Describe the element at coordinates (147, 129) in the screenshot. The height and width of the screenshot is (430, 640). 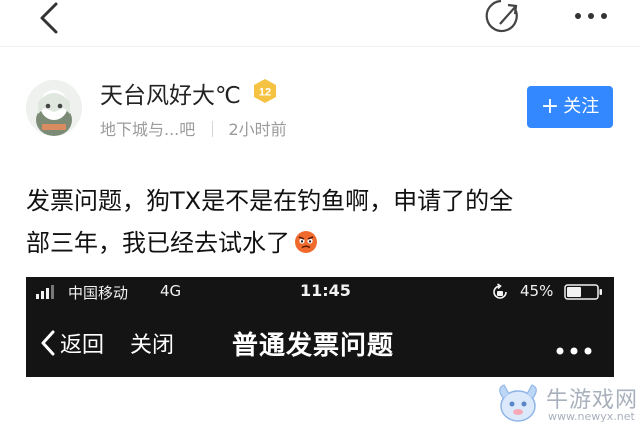
I see `forum-name: 地下城与...吧` at that location.